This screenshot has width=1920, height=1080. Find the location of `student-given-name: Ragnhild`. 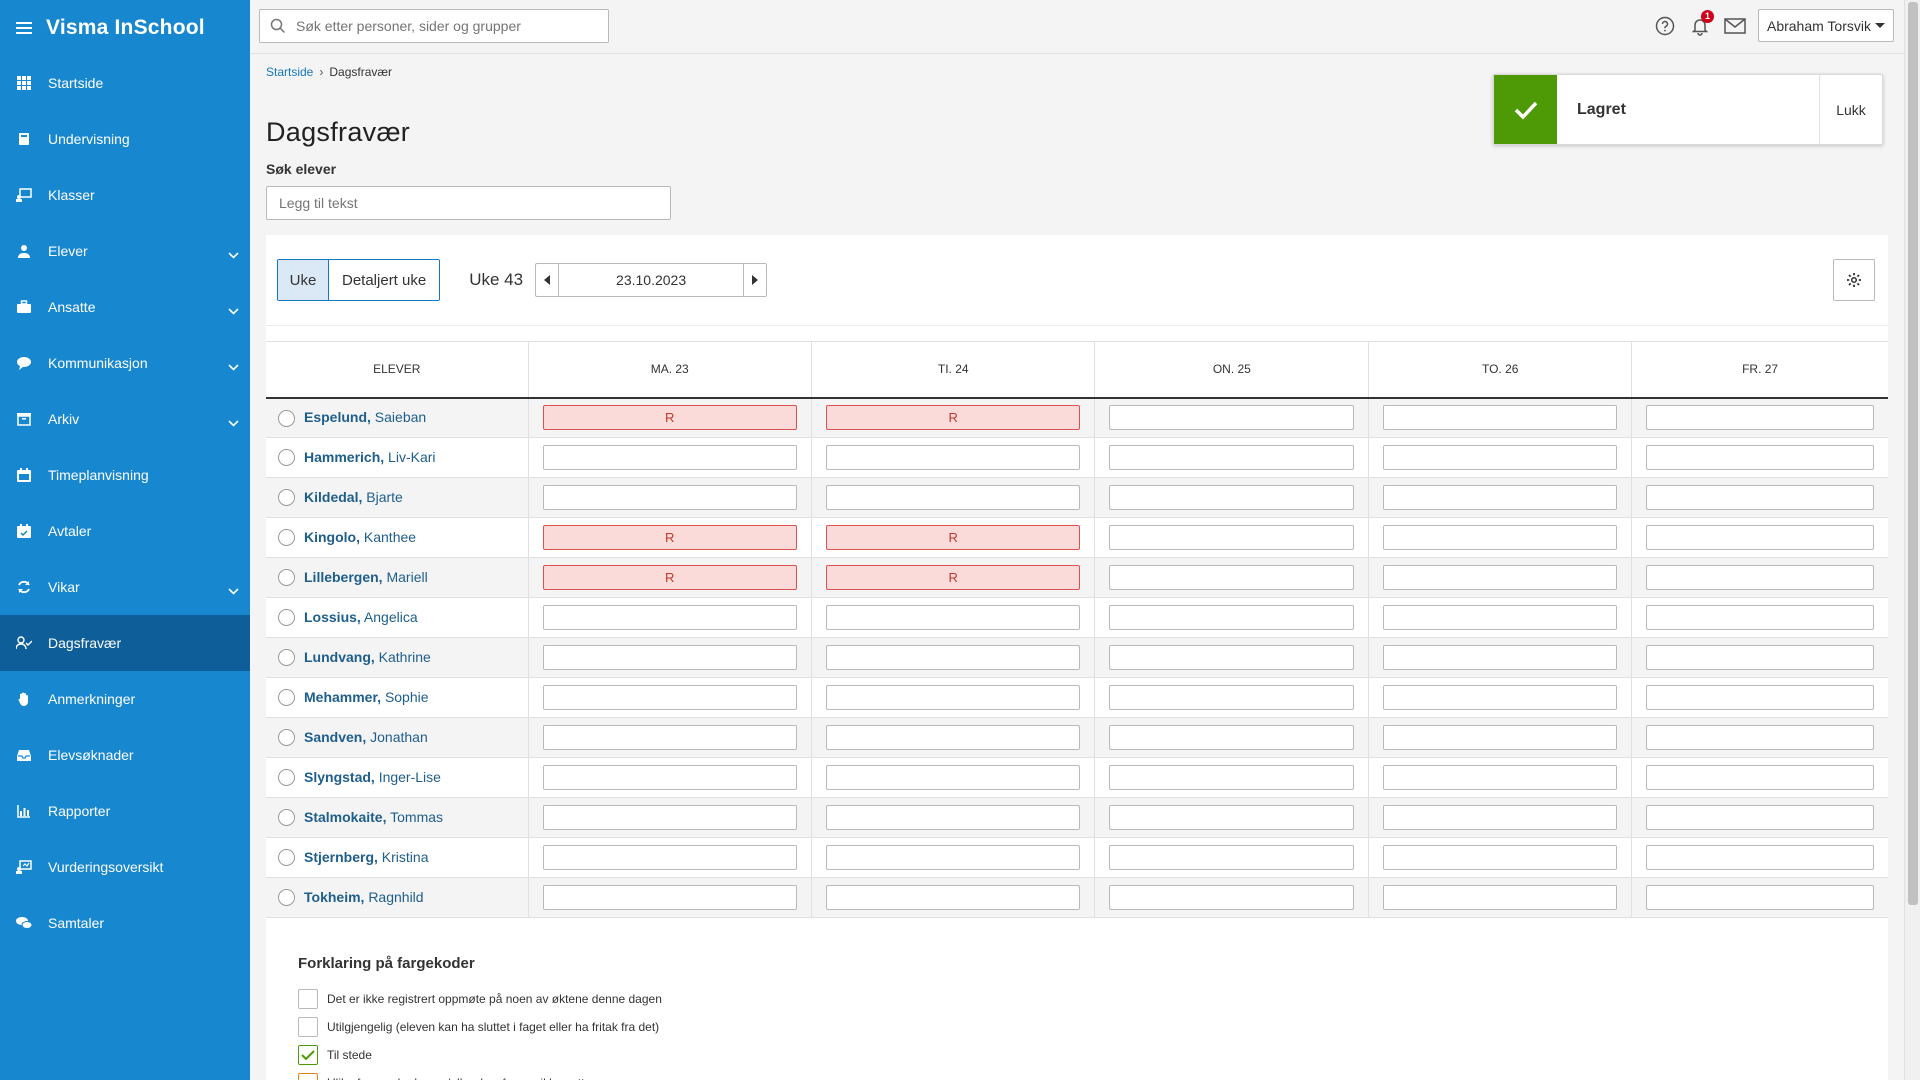

student-given-name: Ragnhild is located at coordinates (395, 897).